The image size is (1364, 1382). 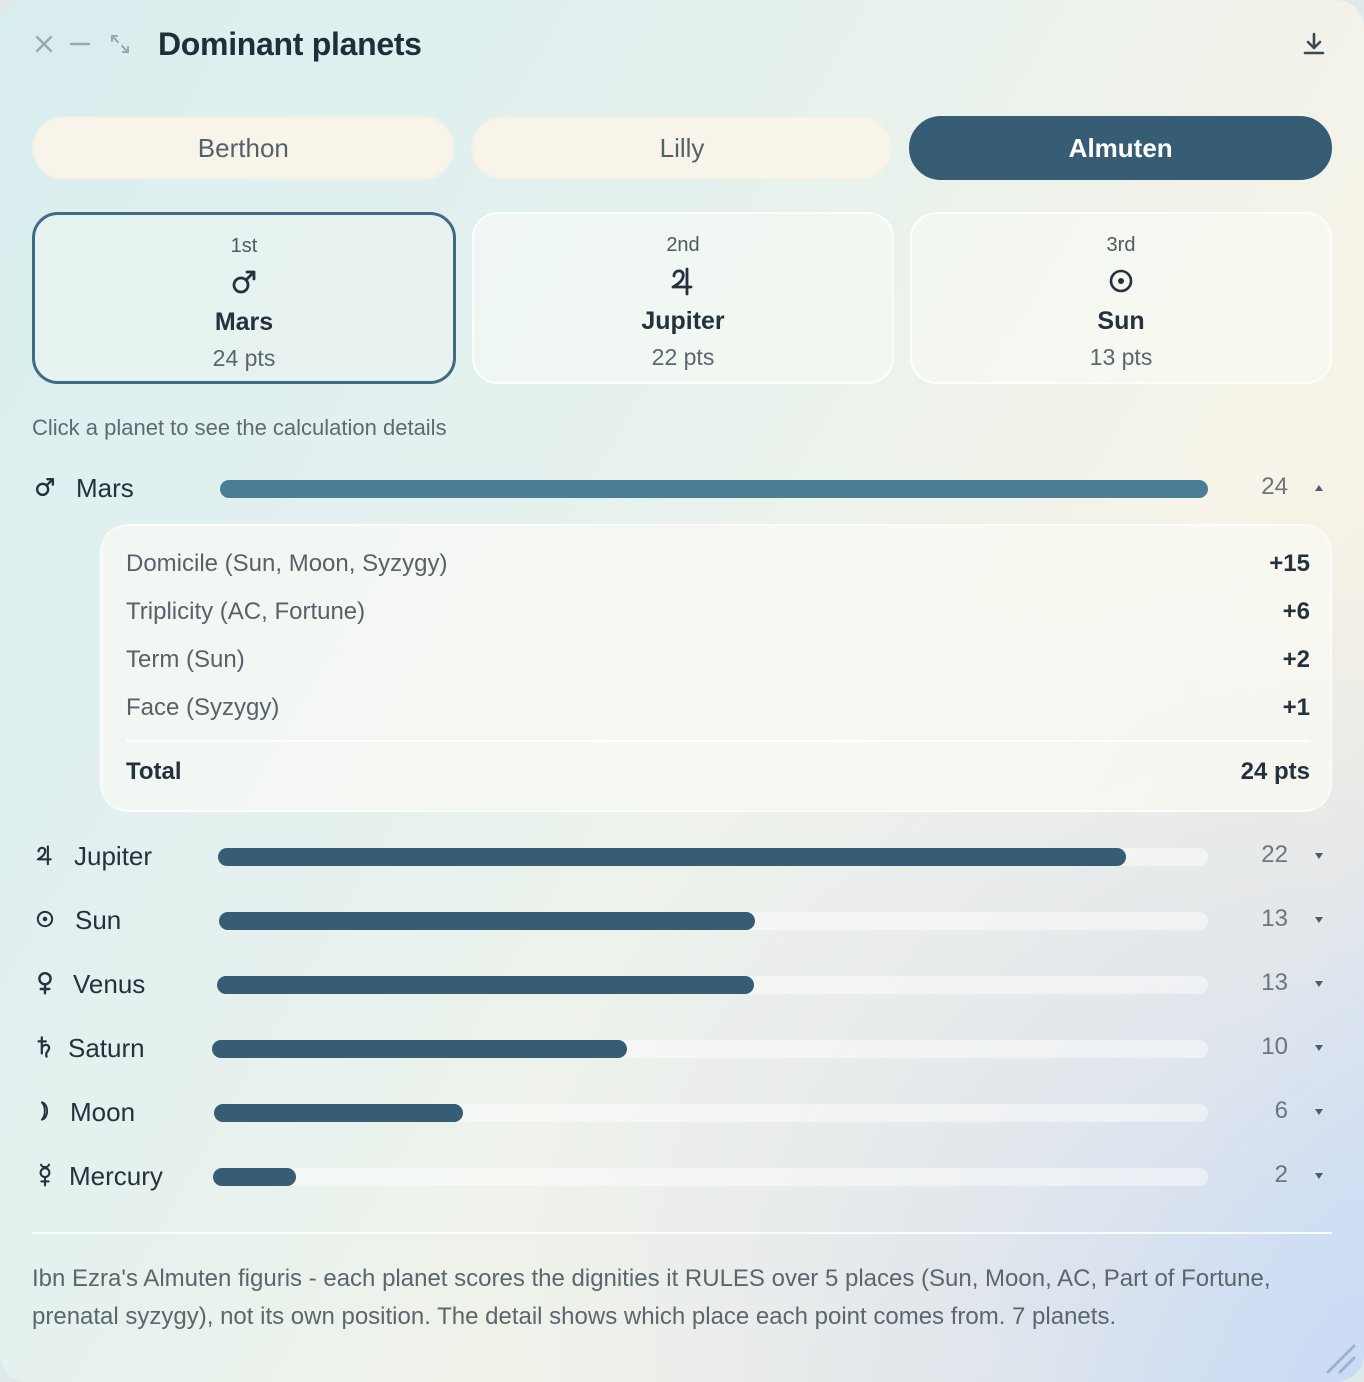 What do you see at coordinates (1296, 707) in the screenshot?
I see `detail-value: +1` at bounding box center [1296, 707].